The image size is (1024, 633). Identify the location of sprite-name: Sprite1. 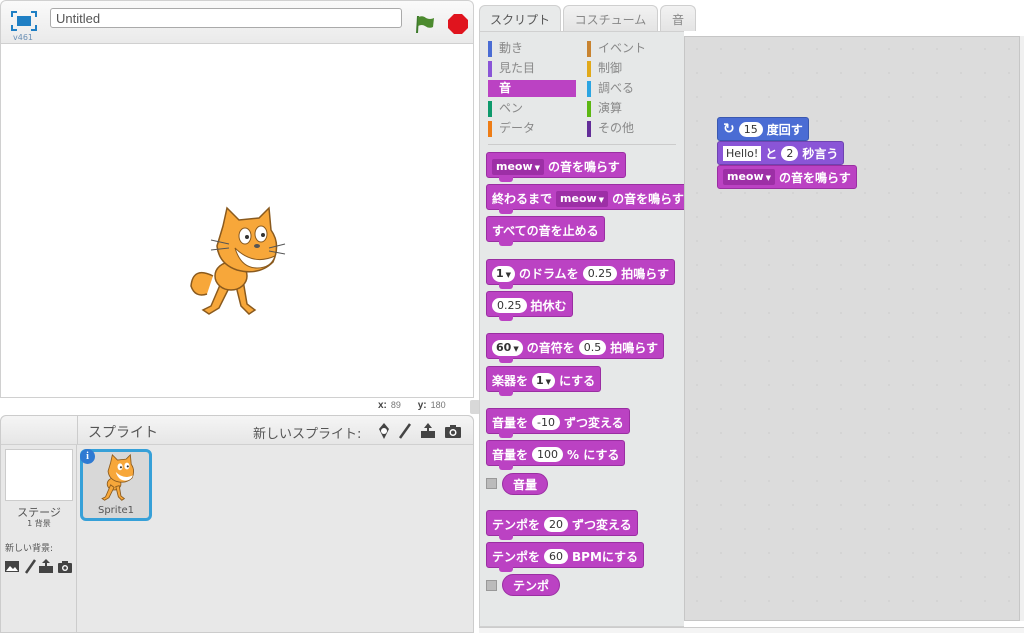
(116, 510).